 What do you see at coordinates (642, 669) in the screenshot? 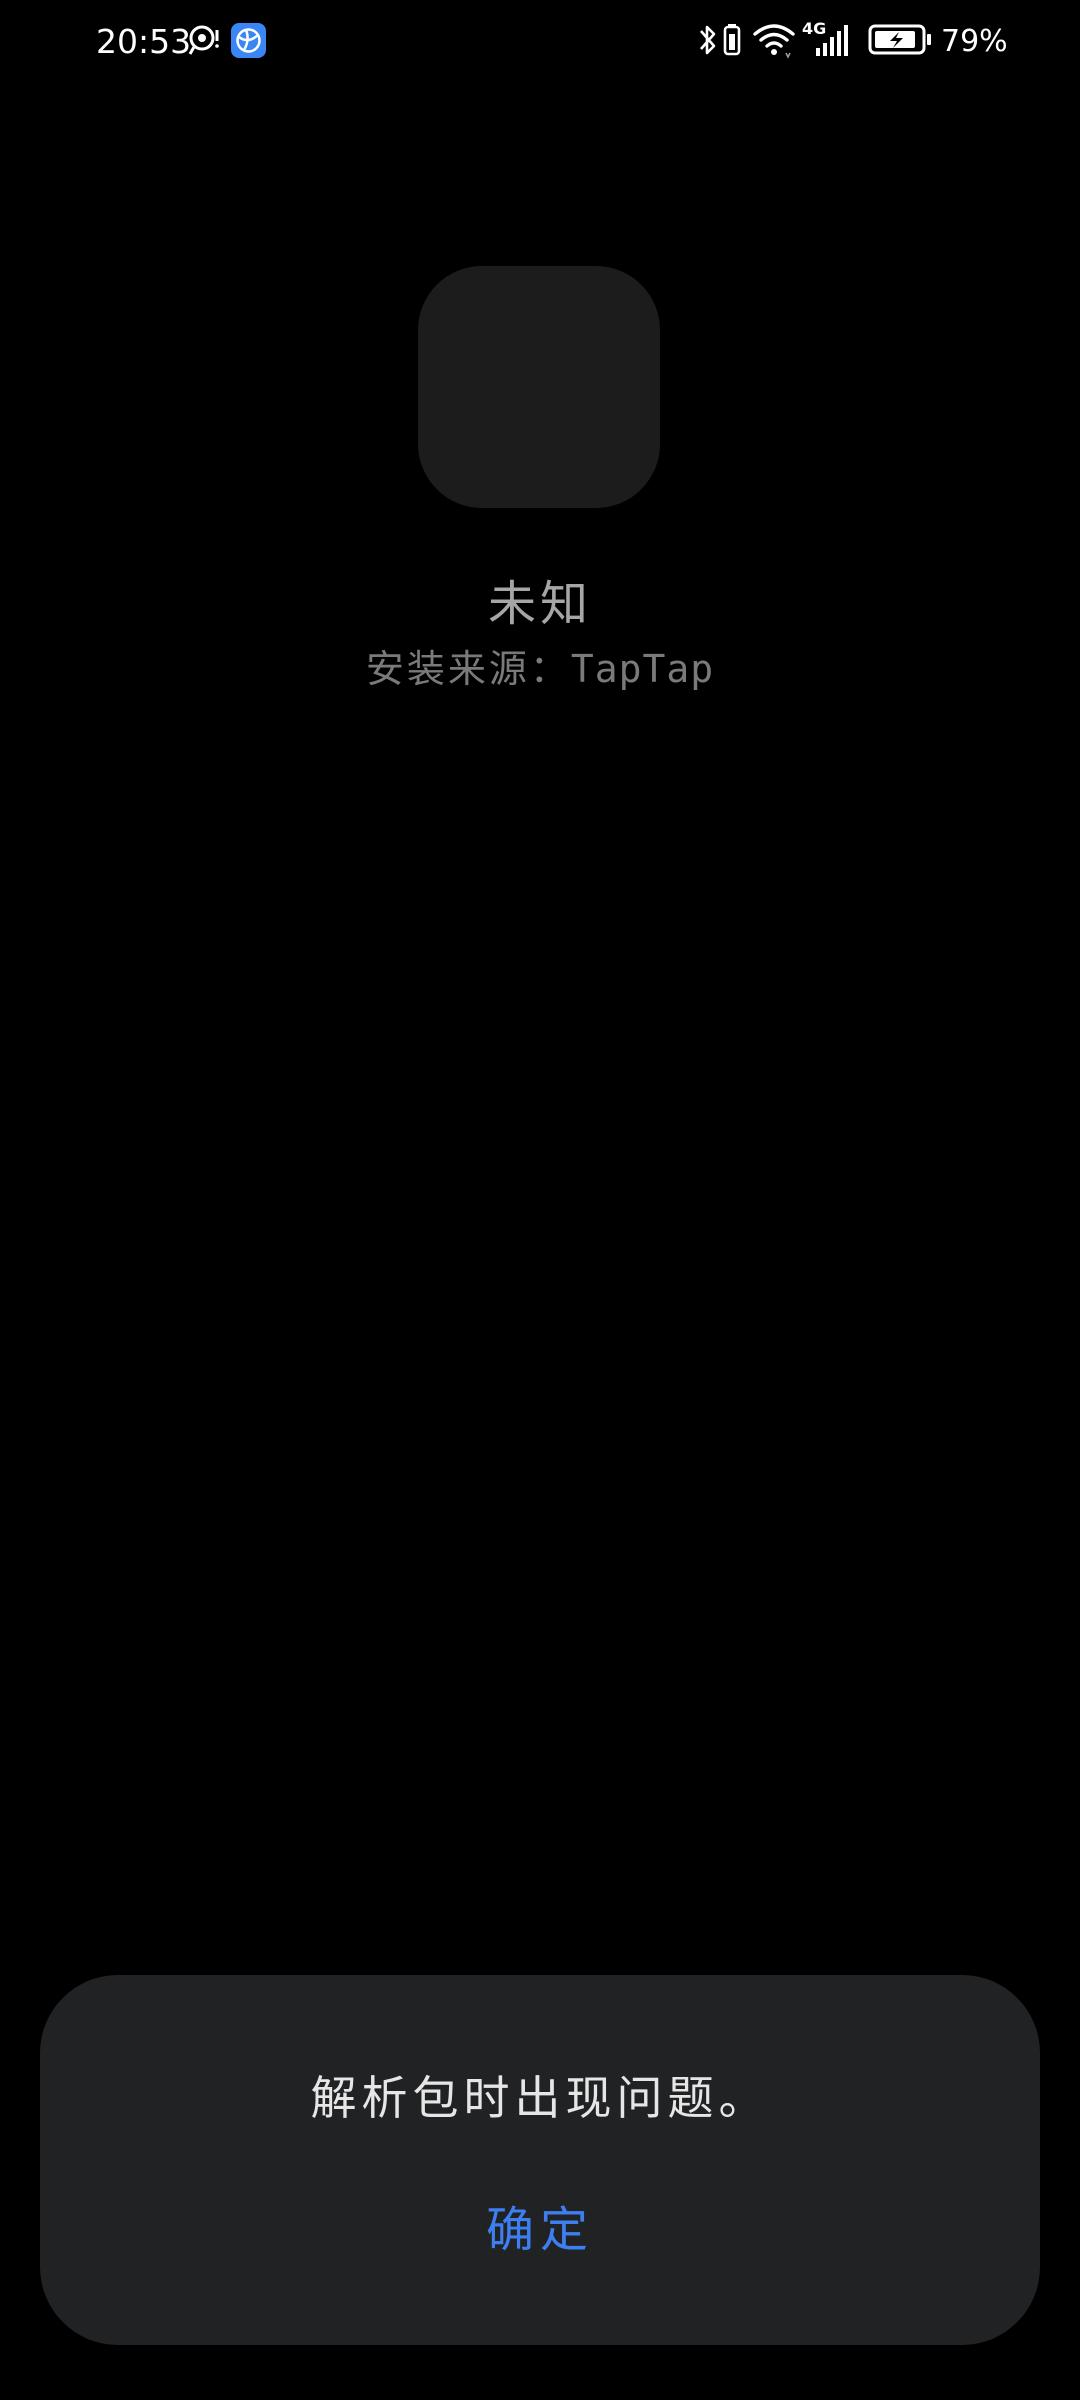
I see `install-source-value: TapTap` at bounding box center [642, 669].